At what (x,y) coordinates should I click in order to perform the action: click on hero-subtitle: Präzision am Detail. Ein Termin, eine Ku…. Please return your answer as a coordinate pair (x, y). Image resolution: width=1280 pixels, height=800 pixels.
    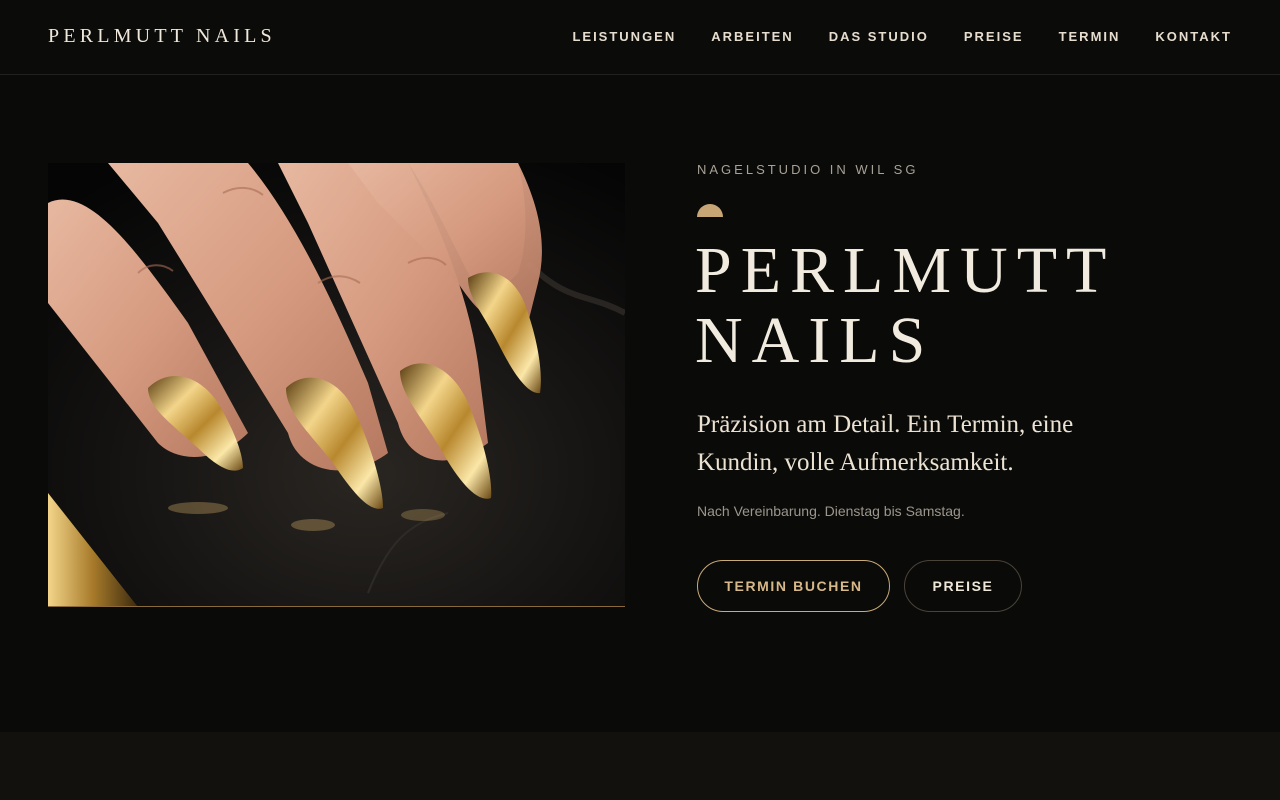
    Looking at the image, I should click on (885, 443).